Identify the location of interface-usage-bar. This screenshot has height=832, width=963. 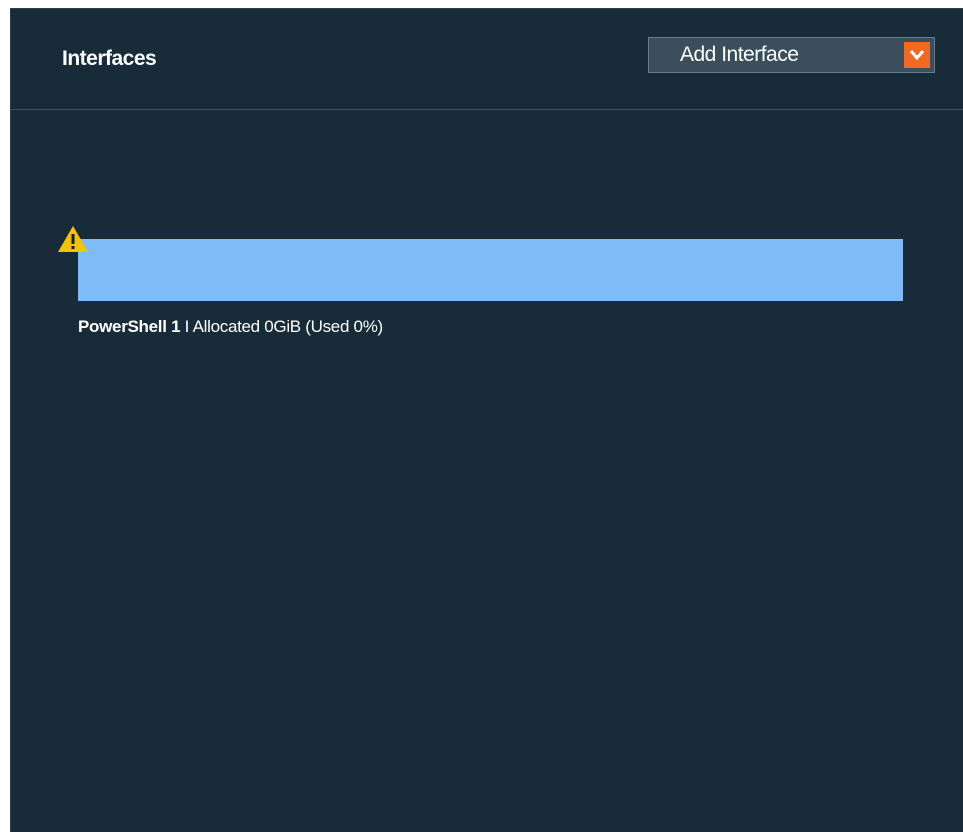
(490, 270).